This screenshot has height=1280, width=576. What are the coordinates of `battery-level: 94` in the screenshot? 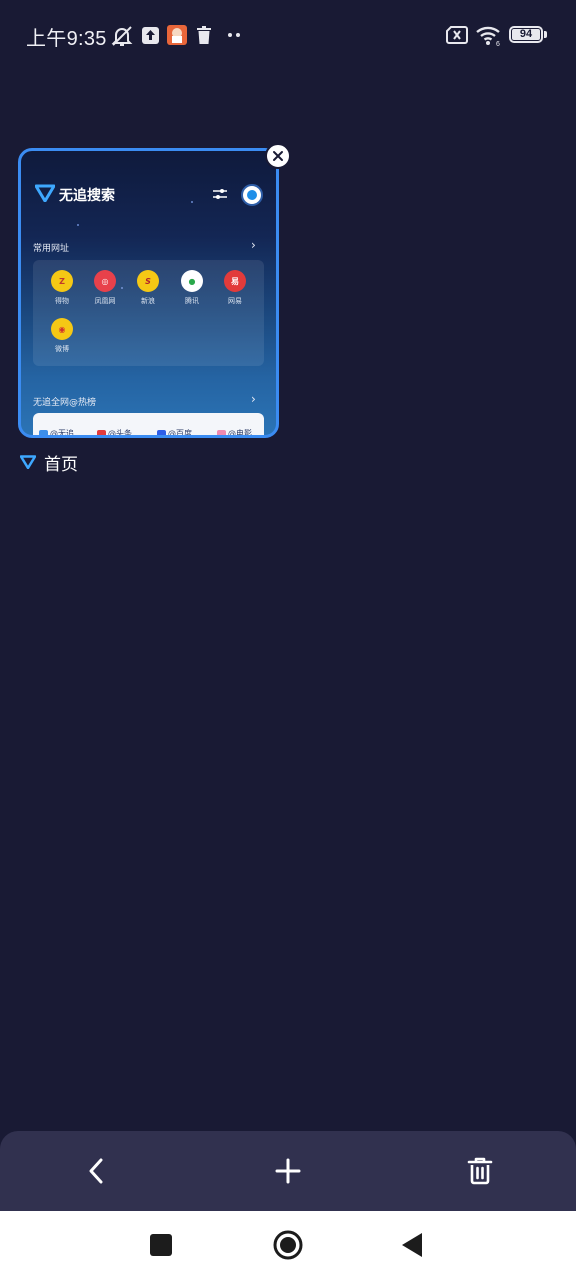 It's located at (526, 34).